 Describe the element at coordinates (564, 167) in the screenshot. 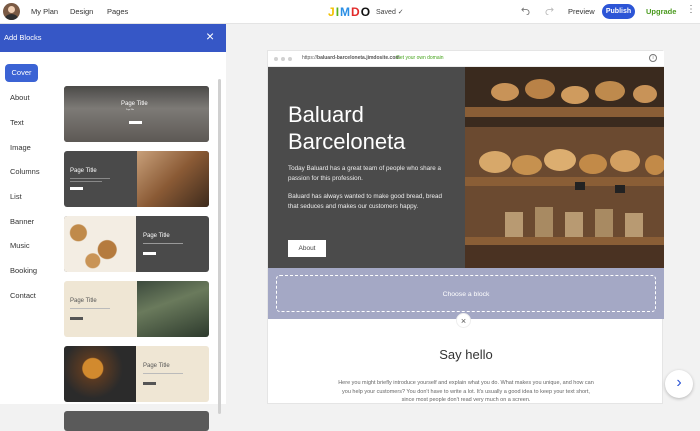

I see `hero-bakery-image` at that location.